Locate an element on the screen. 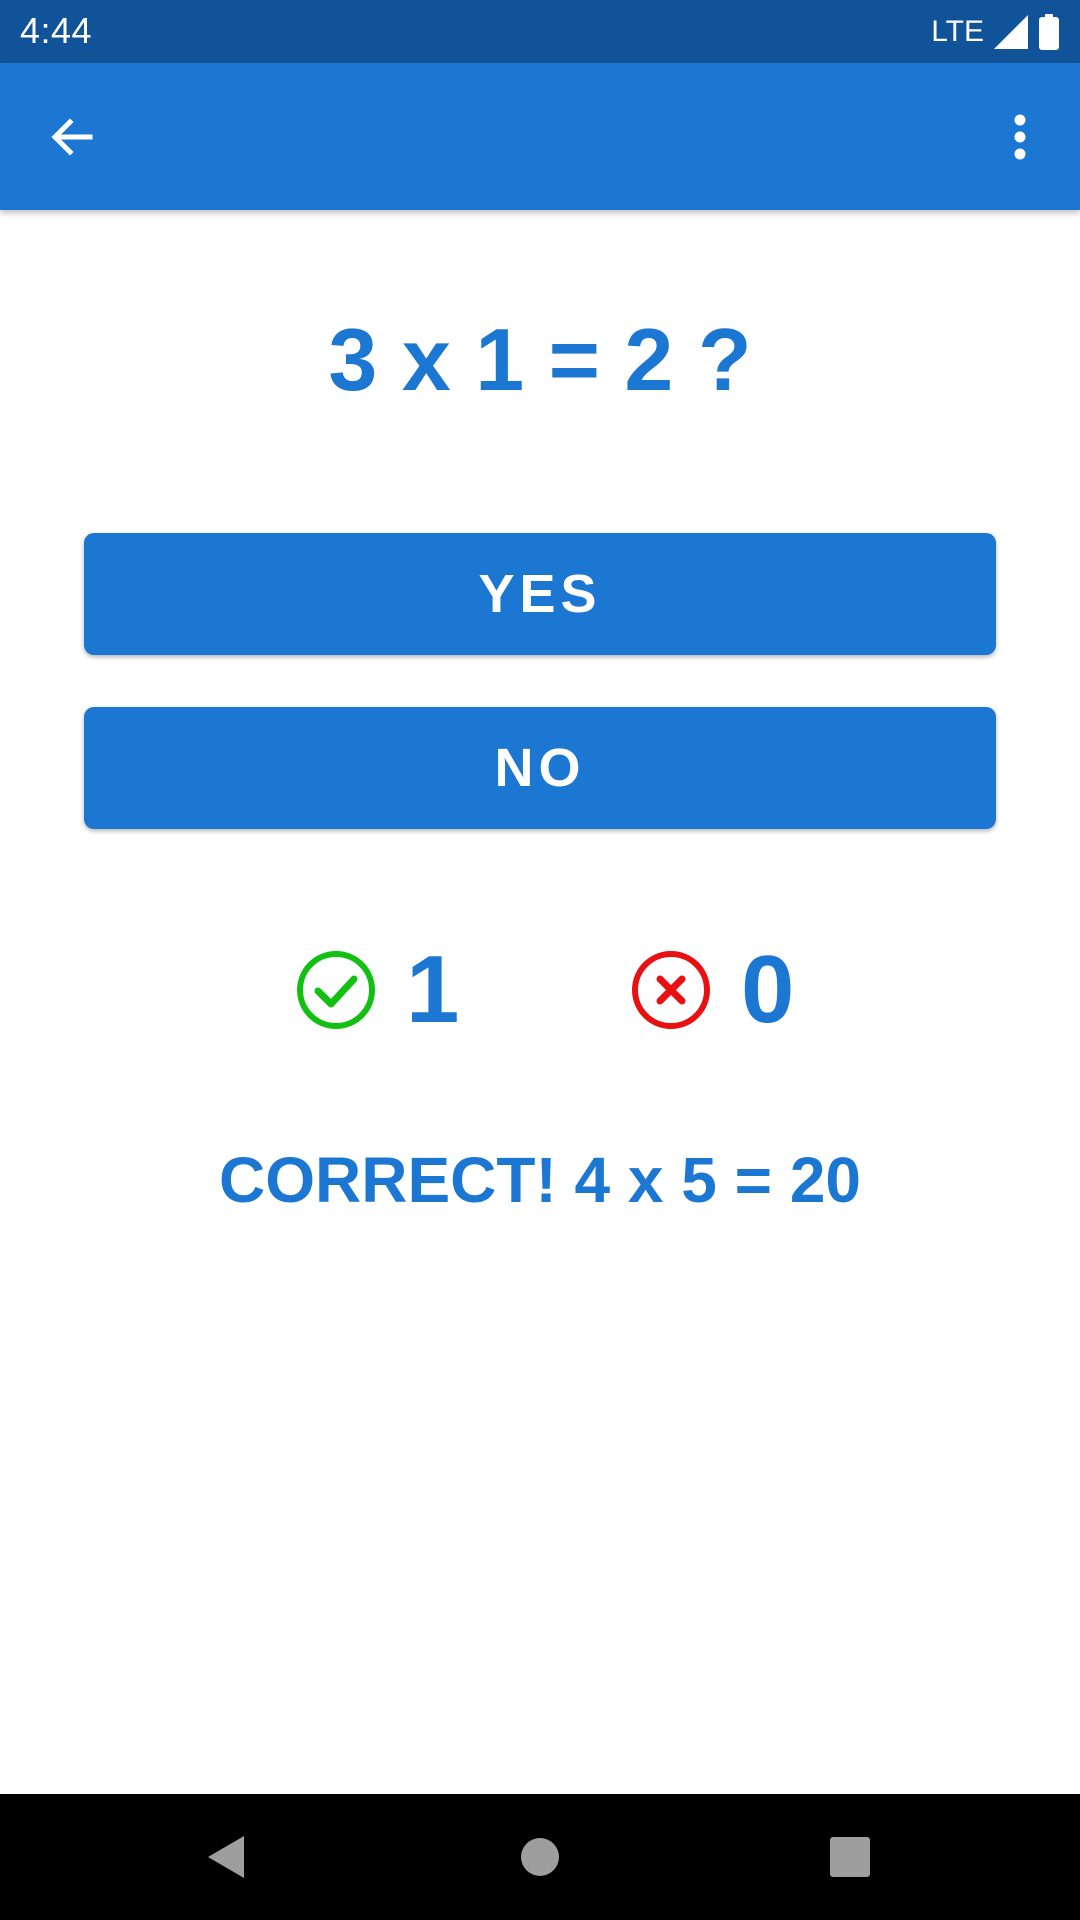 Image resolution: width=1080 pixels, height=1920 pixels. arrow-back-icon is located at coordinates (72, 137).